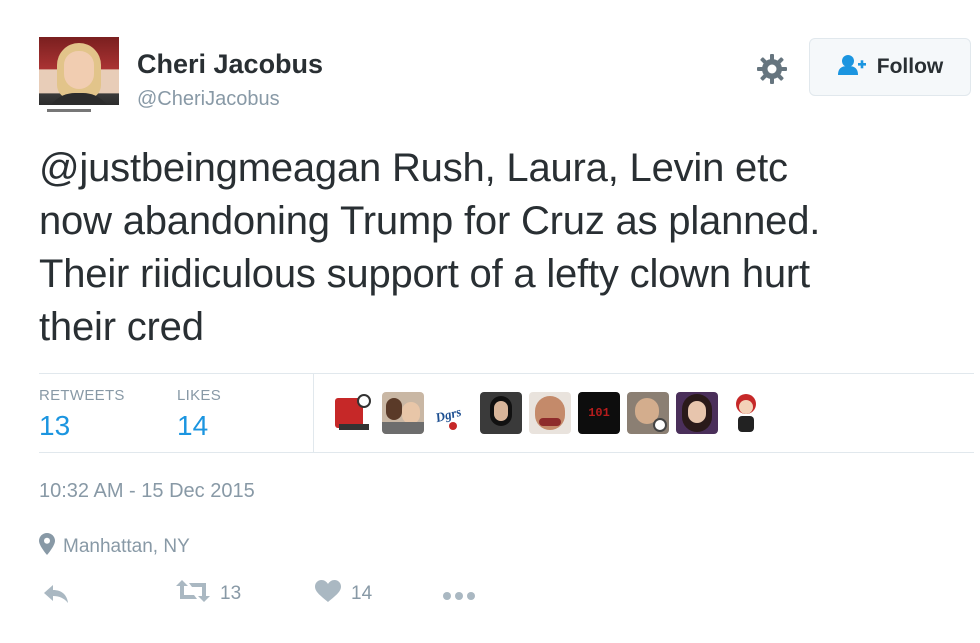 The width and height of the screenshot is (980, 643). I want to click on map-pin-icon, so click(47, 546).